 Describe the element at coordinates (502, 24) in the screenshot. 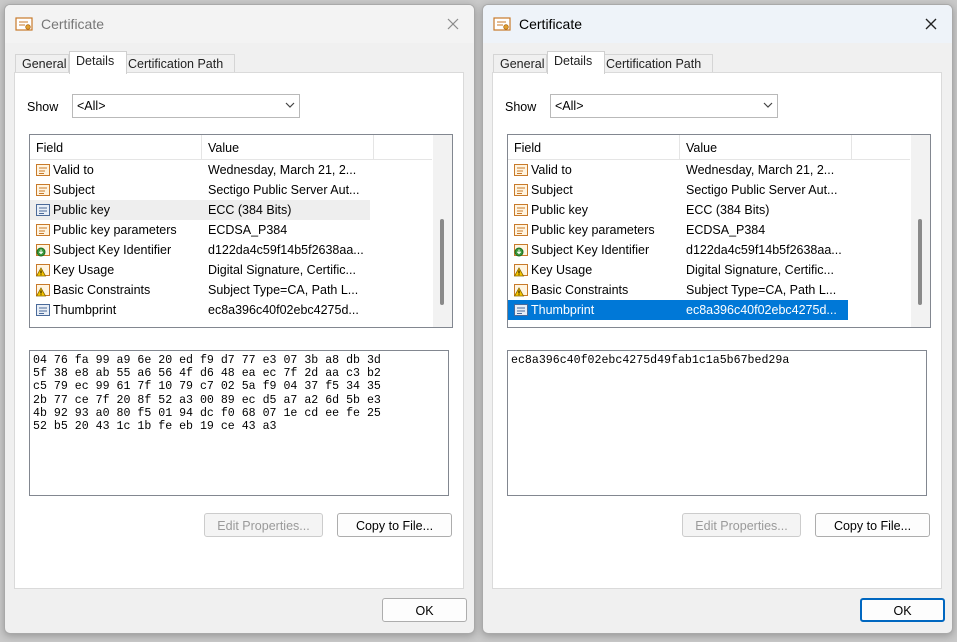

I see `certificate-icon` at that location.